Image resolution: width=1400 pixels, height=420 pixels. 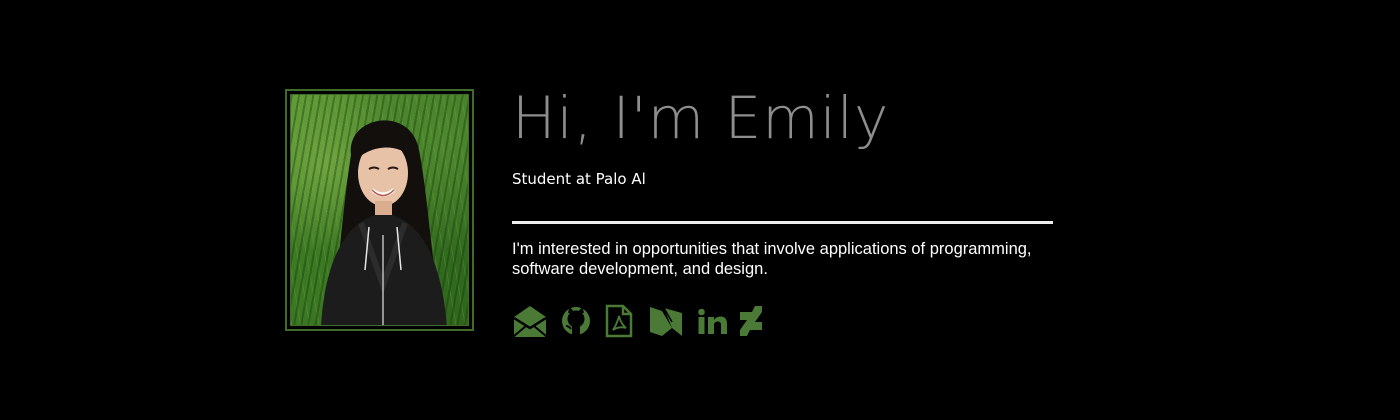 I want to click on deviantart-link, so click(x=756, y=321).